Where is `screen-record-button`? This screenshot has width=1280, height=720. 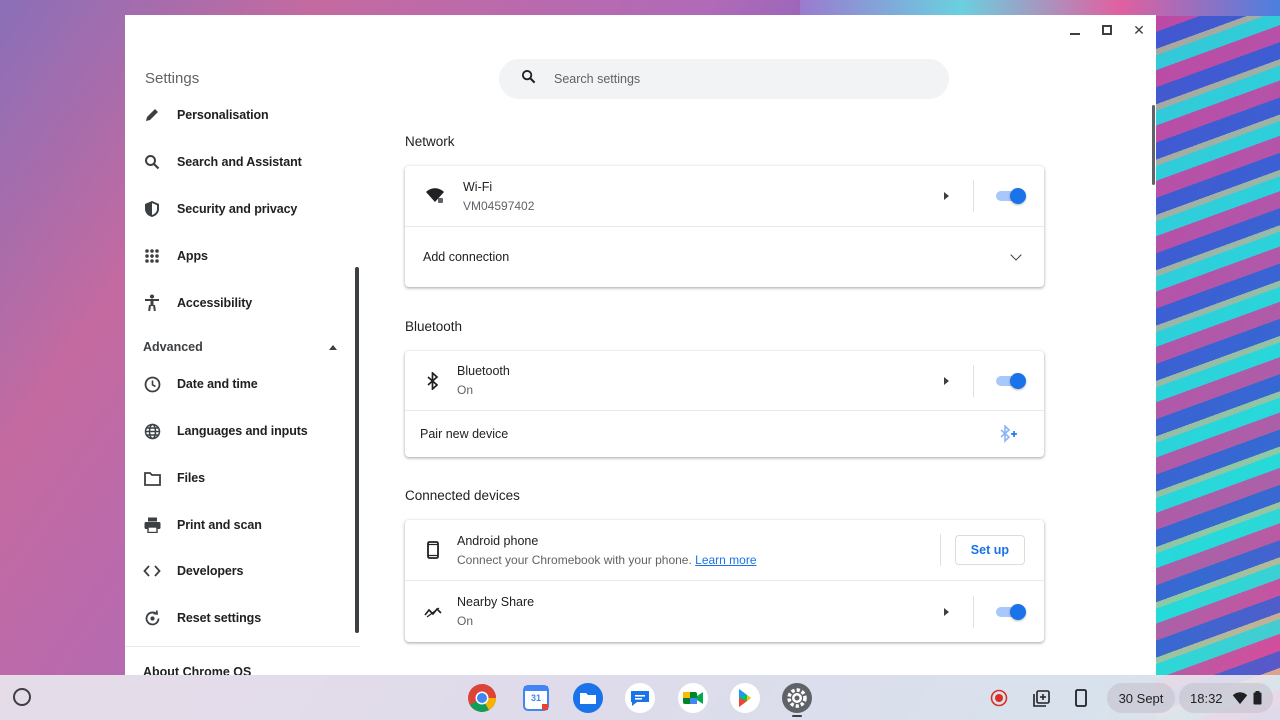 screen-record-button is located at coordinates (999, 698).